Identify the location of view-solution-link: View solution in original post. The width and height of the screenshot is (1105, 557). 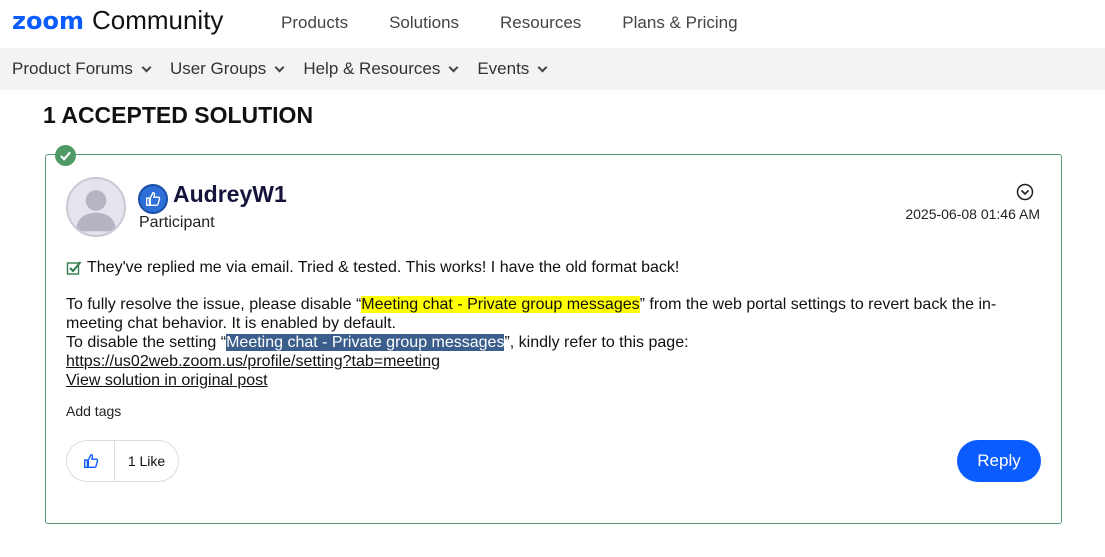
(167, 380).